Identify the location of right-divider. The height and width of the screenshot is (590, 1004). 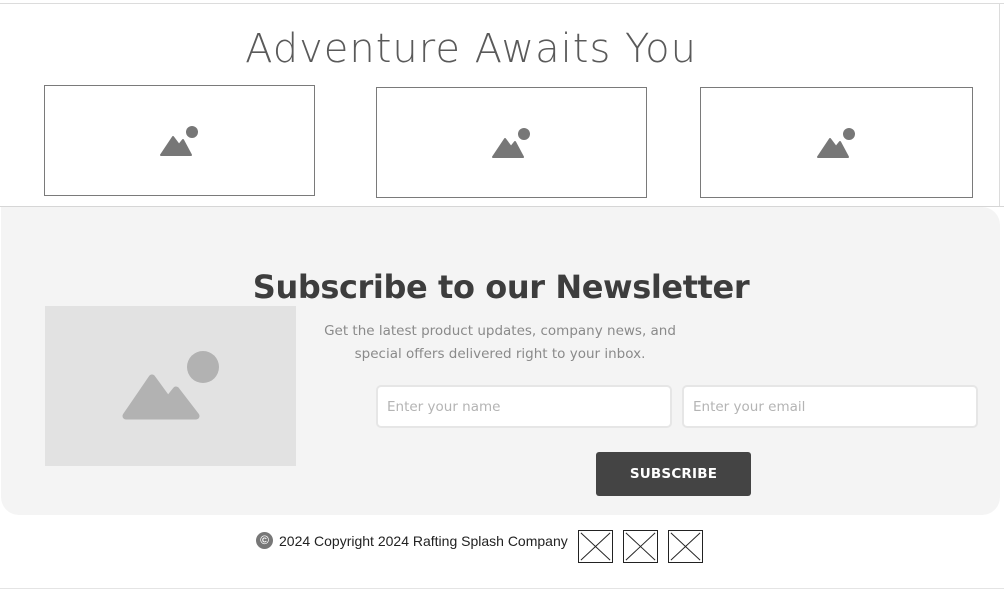
(999, 105).